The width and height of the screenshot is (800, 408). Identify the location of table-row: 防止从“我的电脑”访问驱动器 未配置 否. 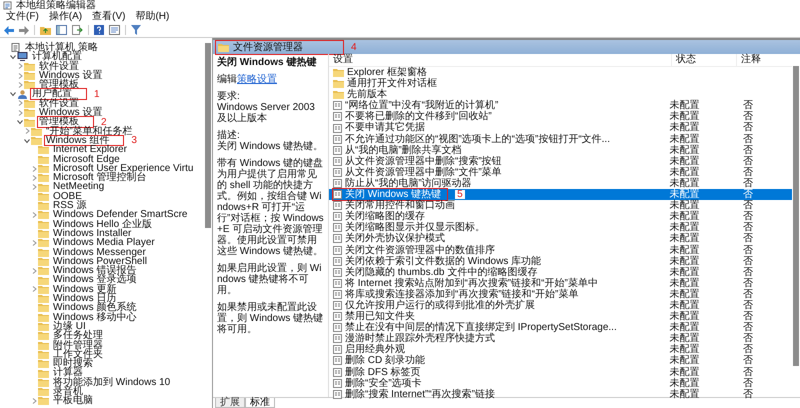
(560, 184).